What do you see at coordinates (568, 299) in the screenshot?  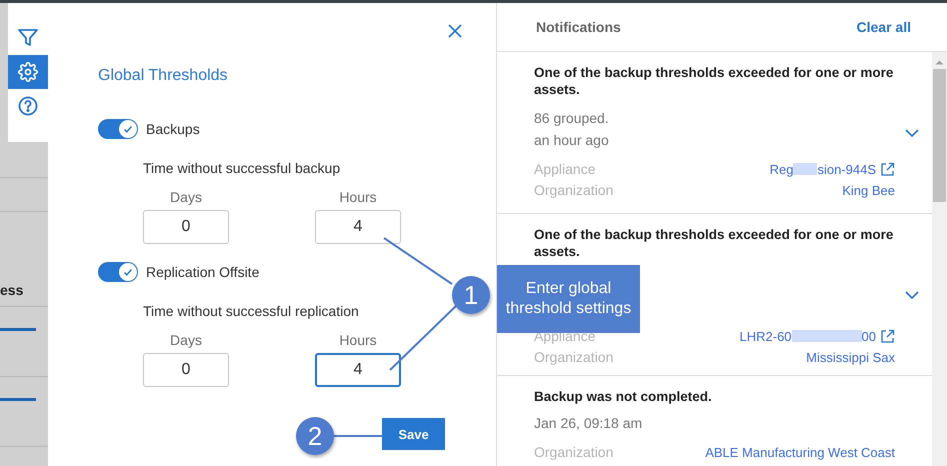 I see `callout-tooltip: Enter global threshold settings` at bounding box center [568, 299].